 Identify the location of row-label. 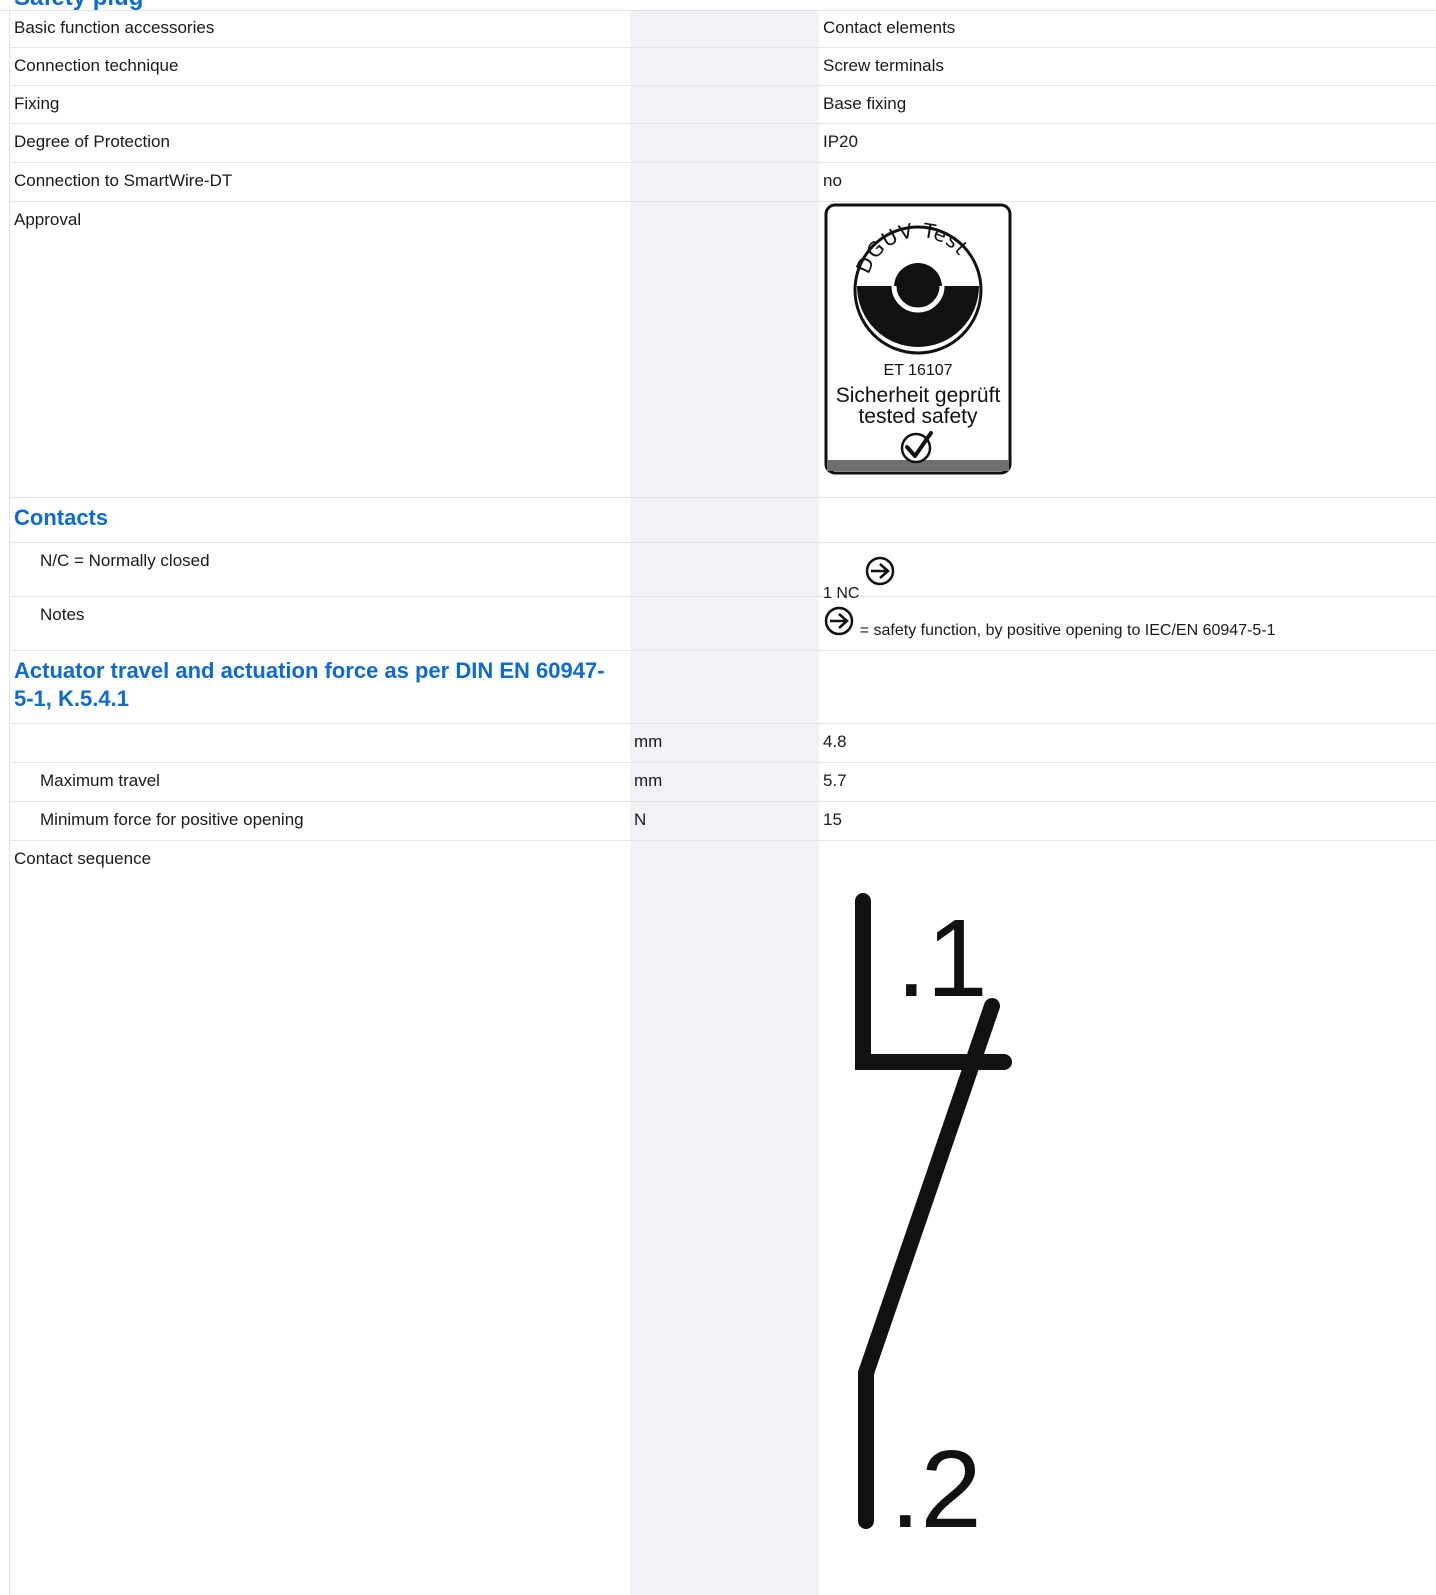
(340, 727).